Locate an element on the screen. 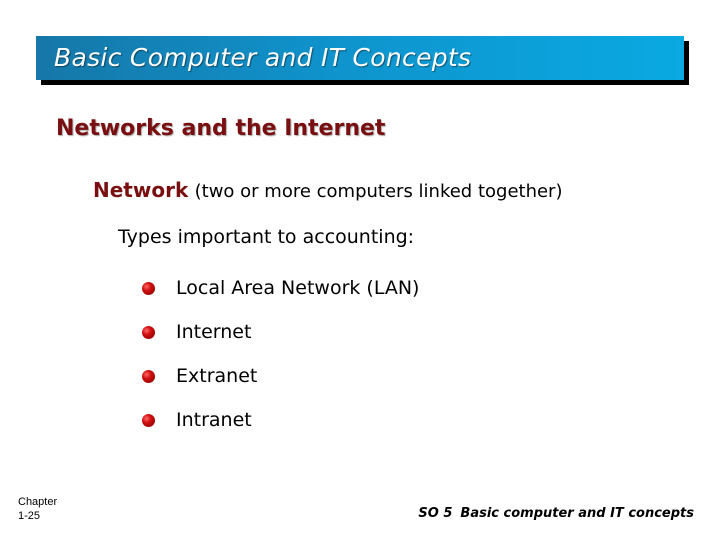 The image size is (720, 540). study-objective-number: SO 5 is located at coordinates (435, 513).